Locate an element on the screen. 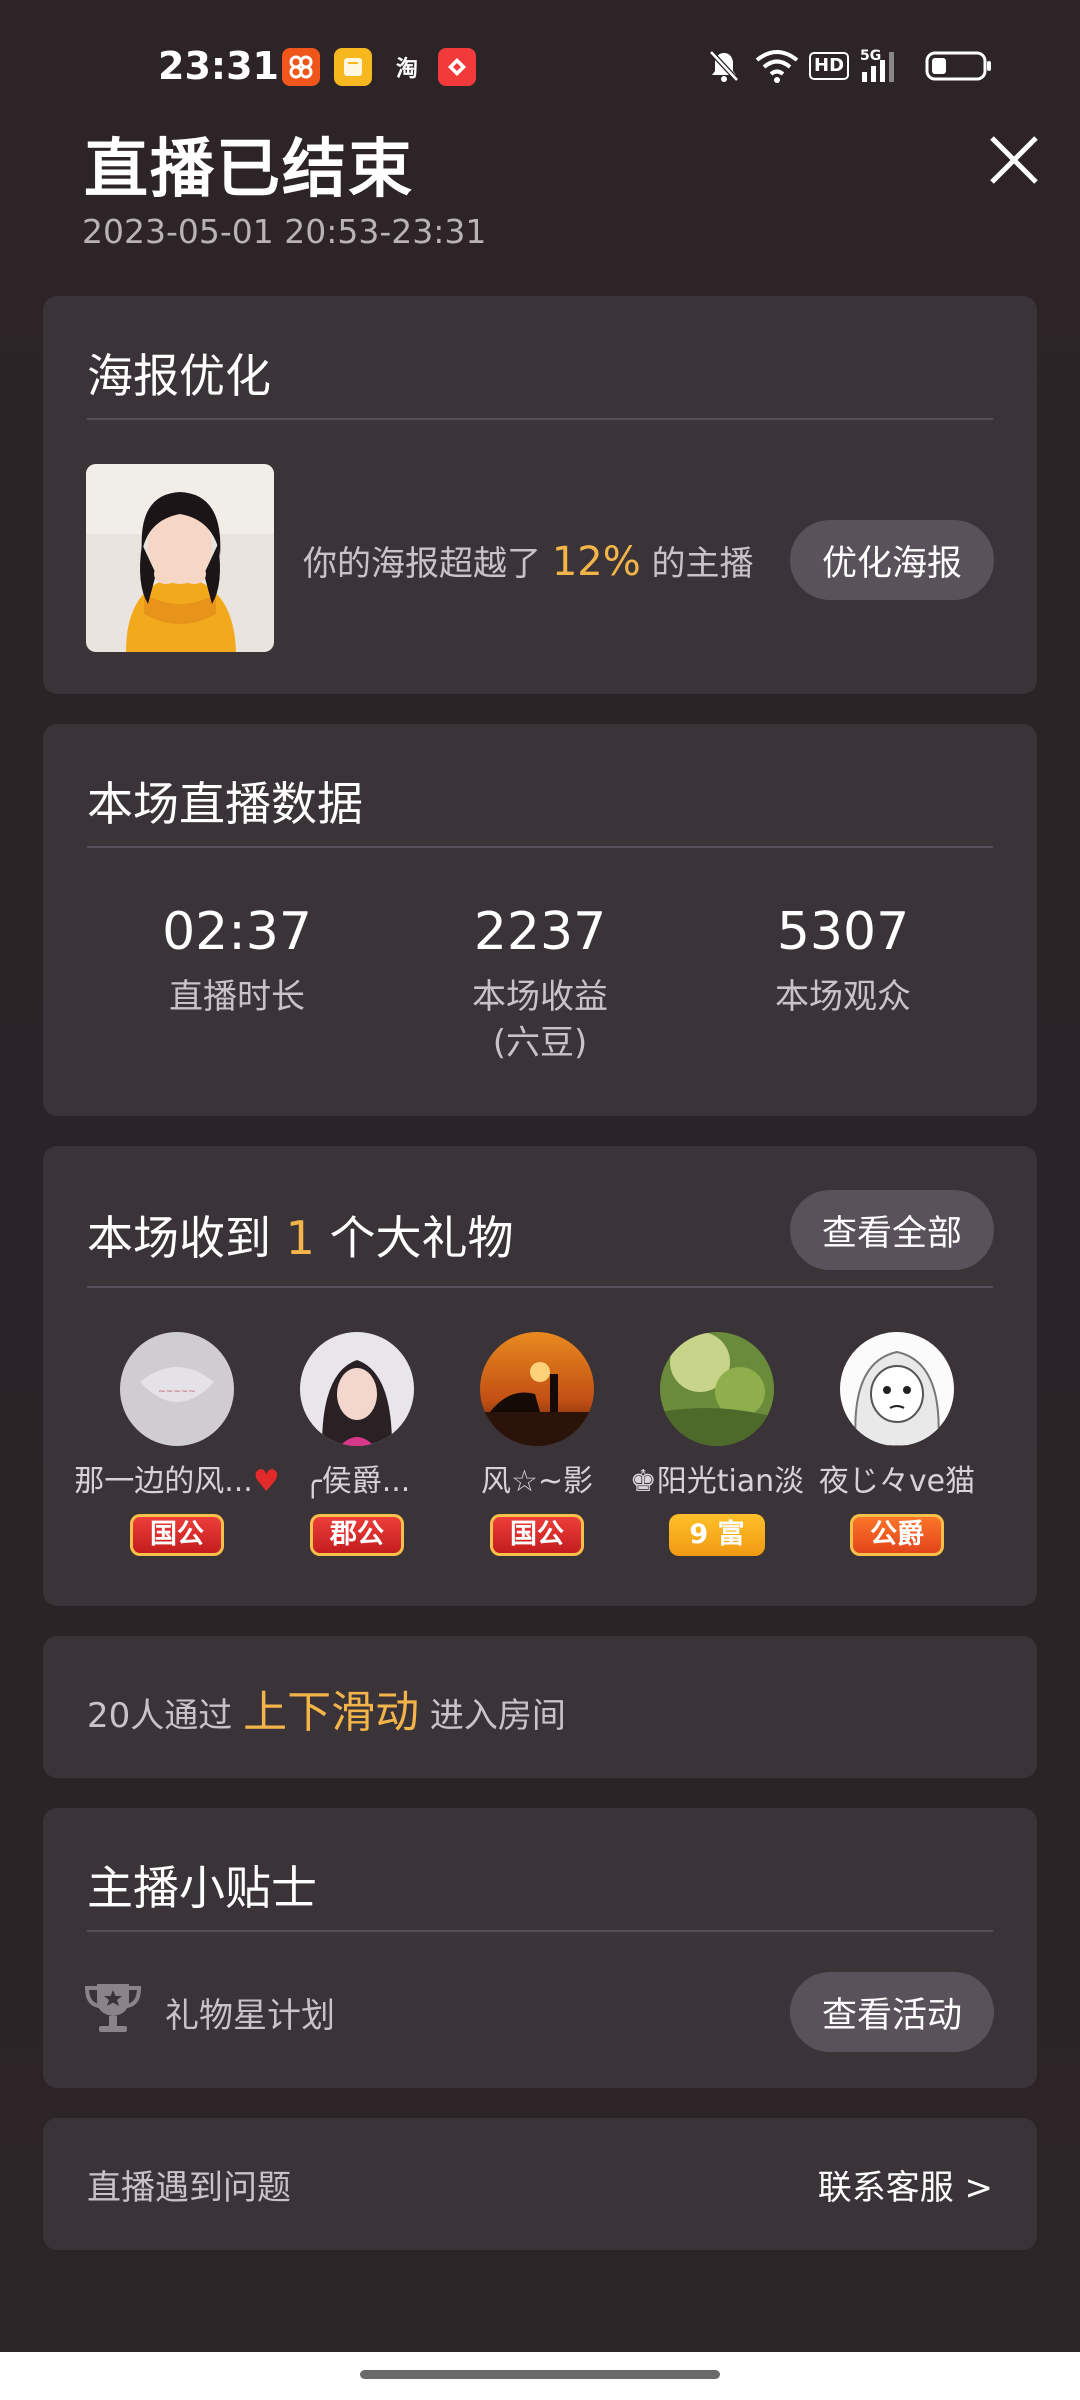  help-text: 直播遇到问题 is located at coordinates (189, 2188).